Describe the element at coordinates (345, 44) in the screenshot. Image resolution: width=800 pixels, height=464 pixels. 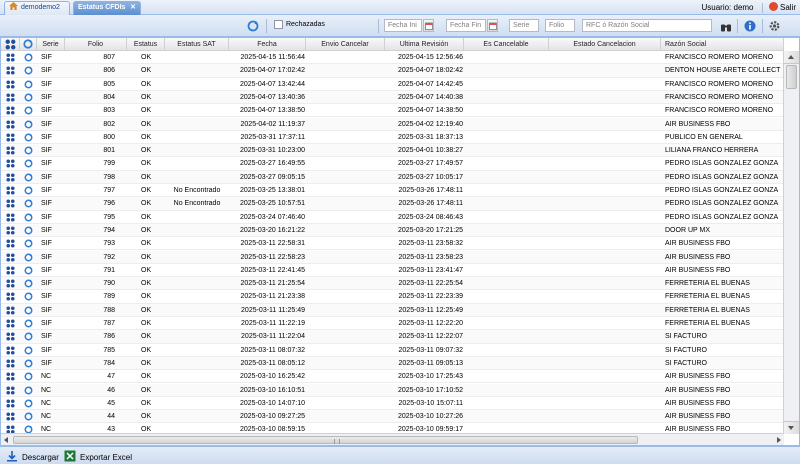
I see `col-envio-cancelar: Envio Cancelar` at that location.